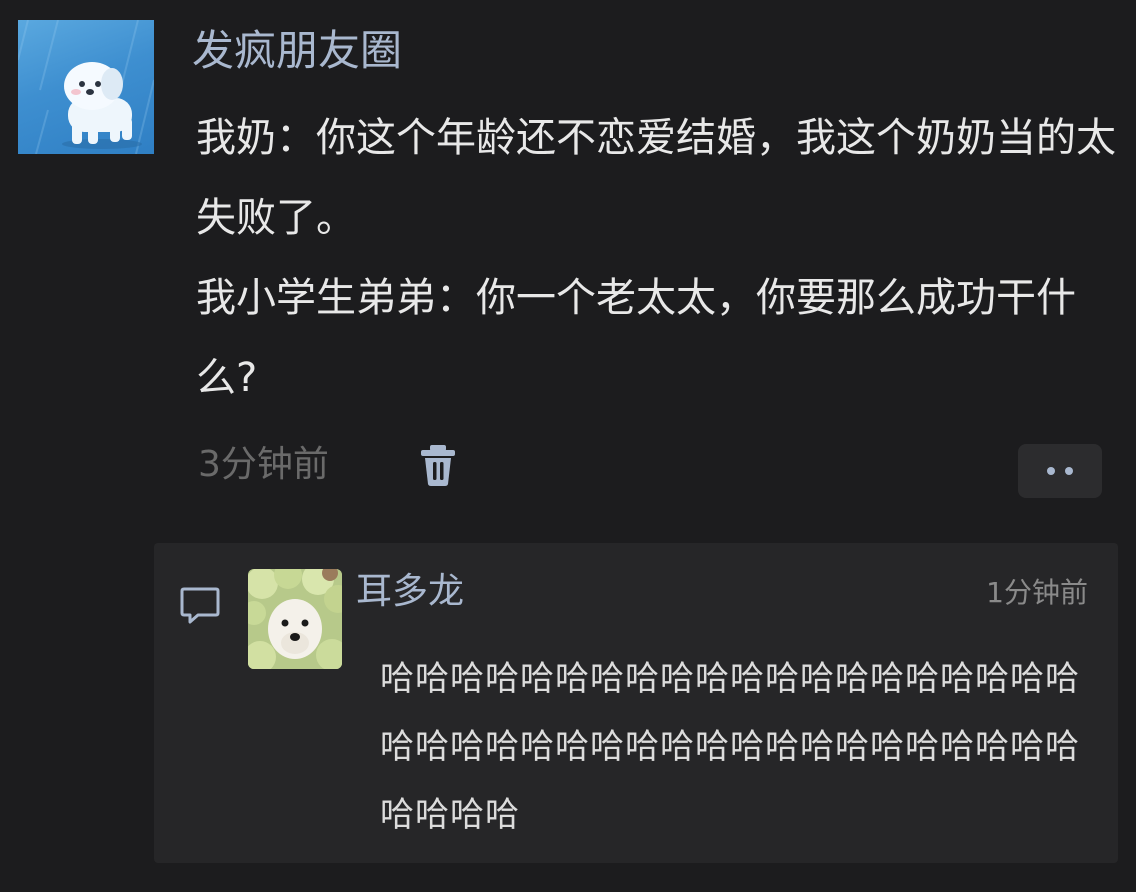  I want to click on commenter-avatar, so click(295, 619).